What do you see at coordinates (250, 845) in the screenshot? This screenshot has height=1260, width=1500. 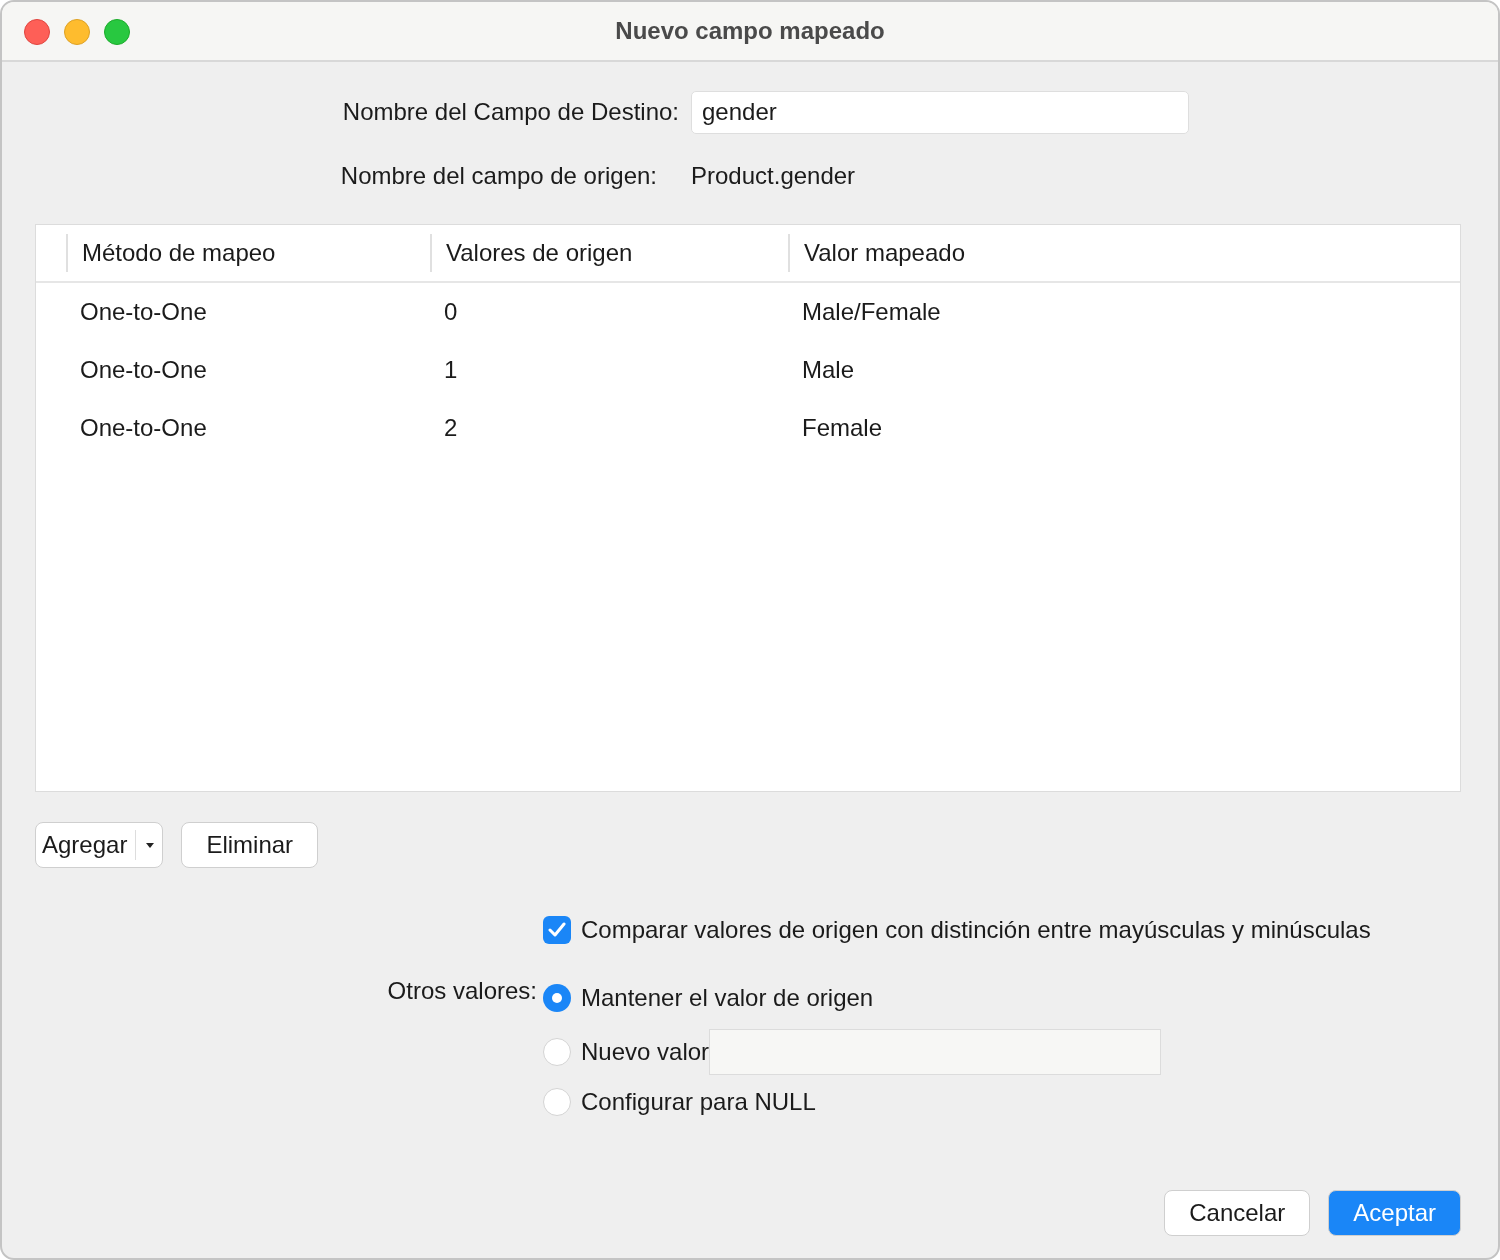 I see `remove-button: Eliminar` at bounding box center [250, 845].